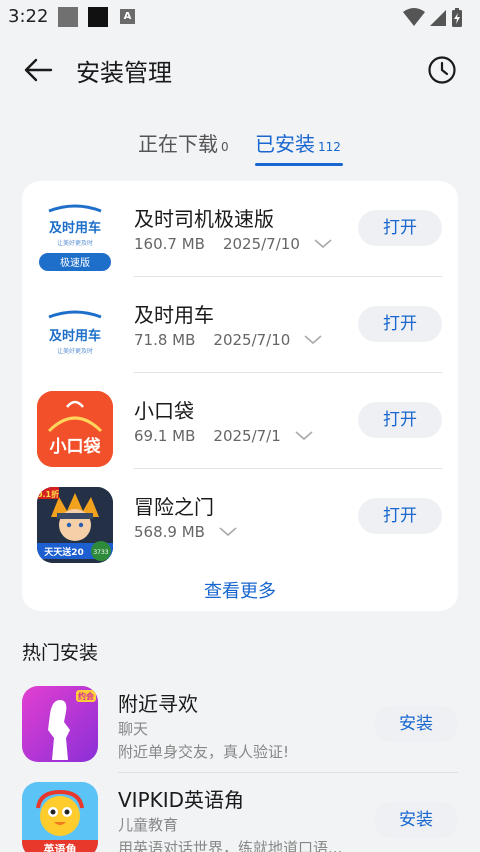 This screenshot has height=852, width=480. I want to click on back-arrow-icon, so click(38, 70).